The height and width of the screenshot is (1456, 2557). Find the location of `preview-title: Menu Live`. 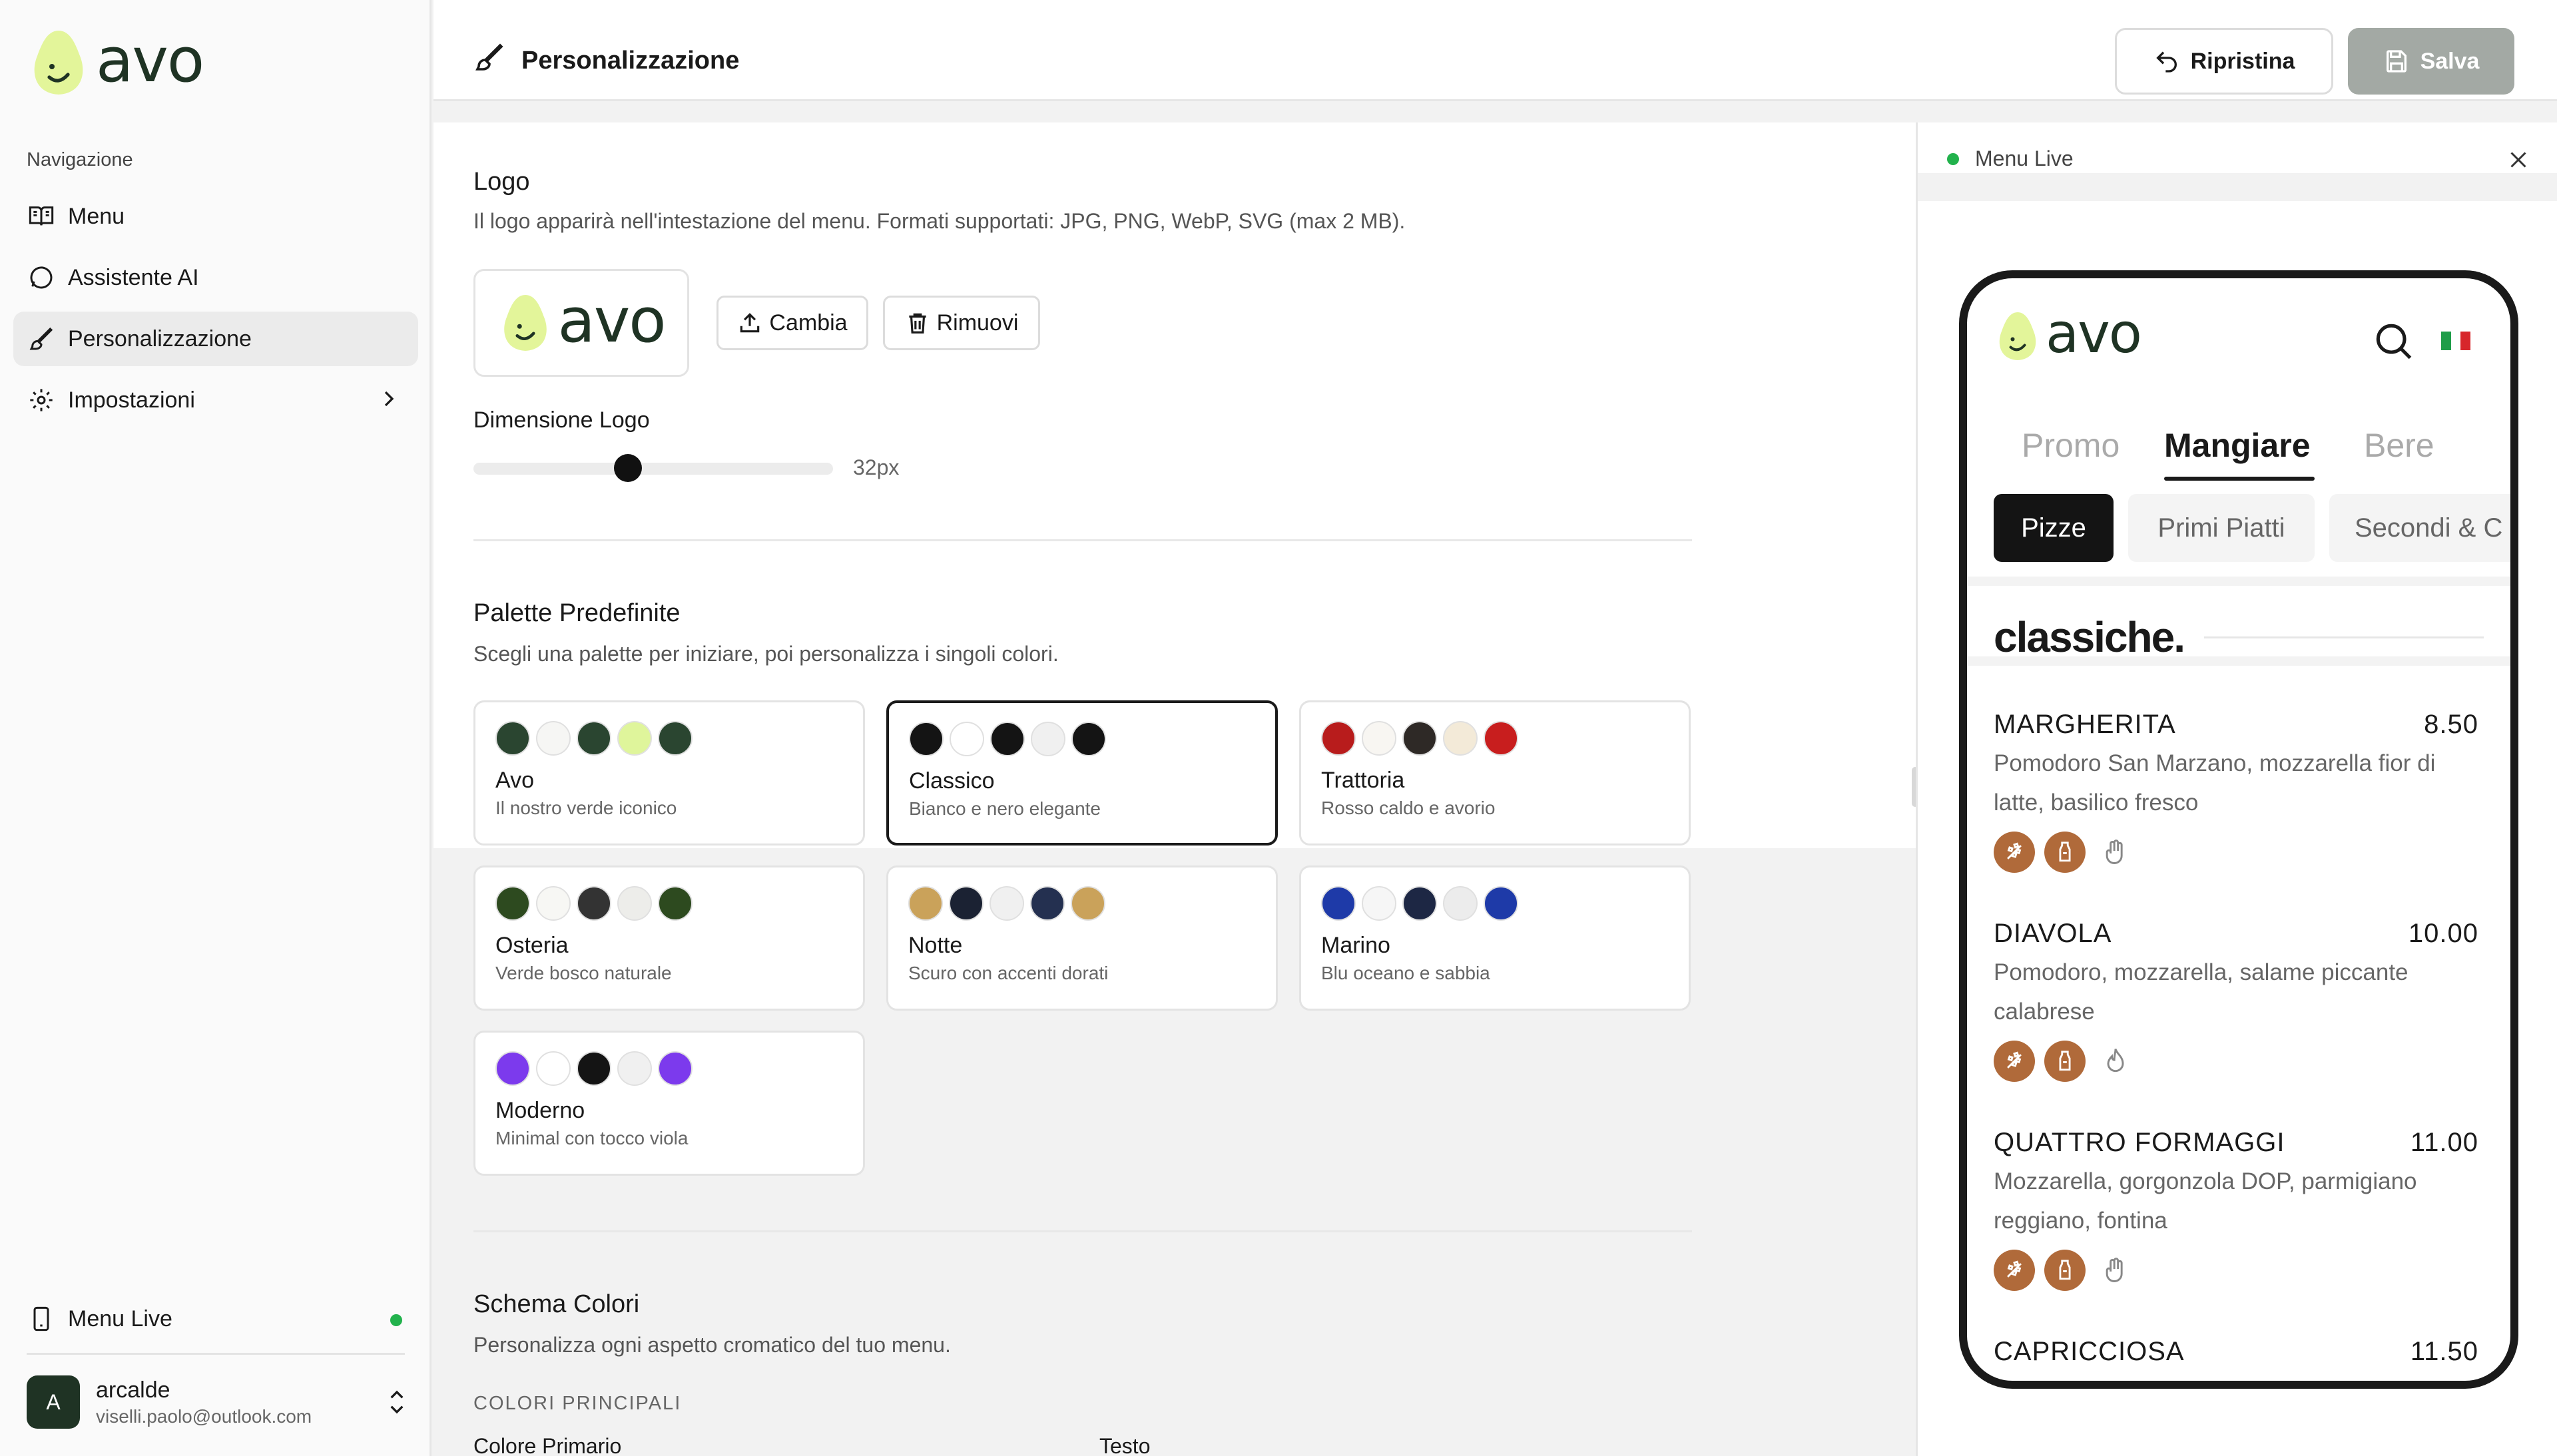

preview-title: Menu Live is located at coordinates (2011, 158).